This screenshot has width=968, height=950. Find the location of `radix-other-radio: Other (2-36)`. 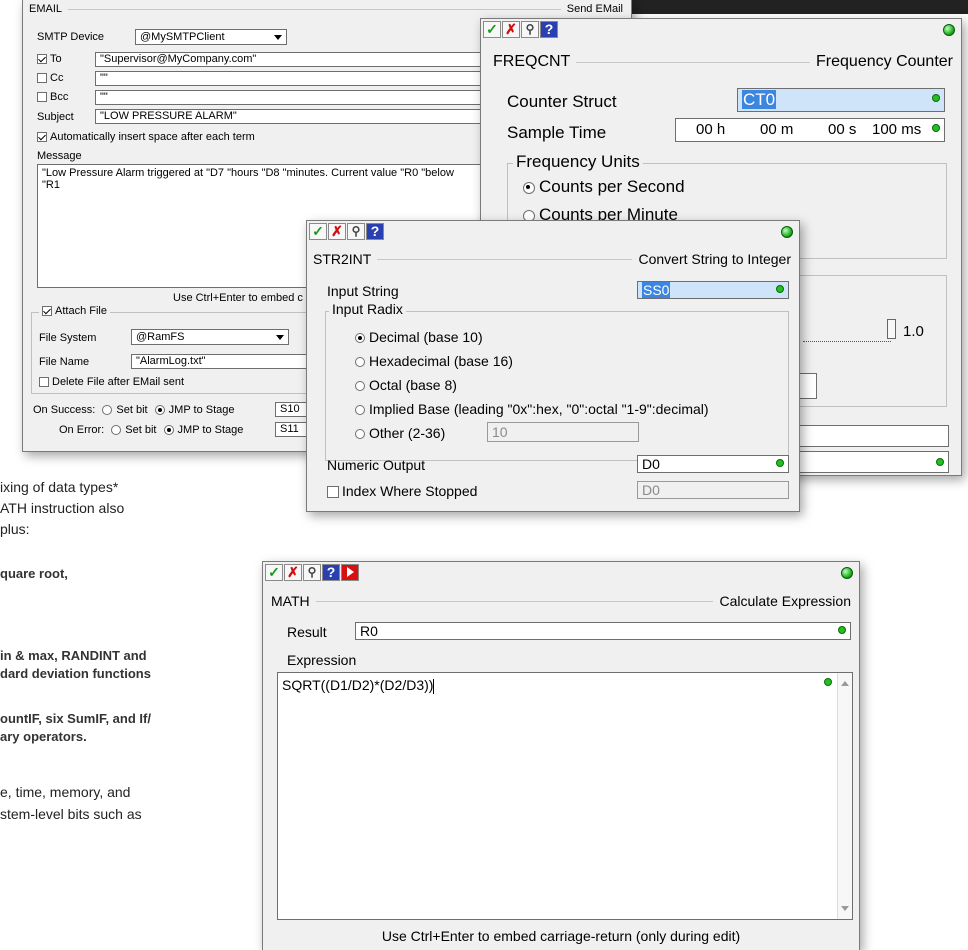

radix-other-radio: Other (2-36) is located at coordinates (400, 433).